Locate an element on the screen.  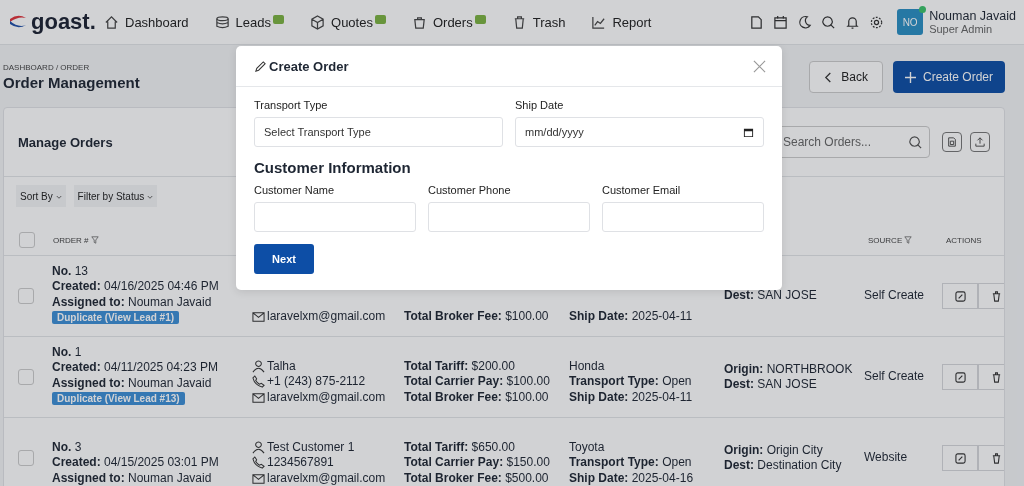
logo-text: goast. is located at coordinates (63, 22).